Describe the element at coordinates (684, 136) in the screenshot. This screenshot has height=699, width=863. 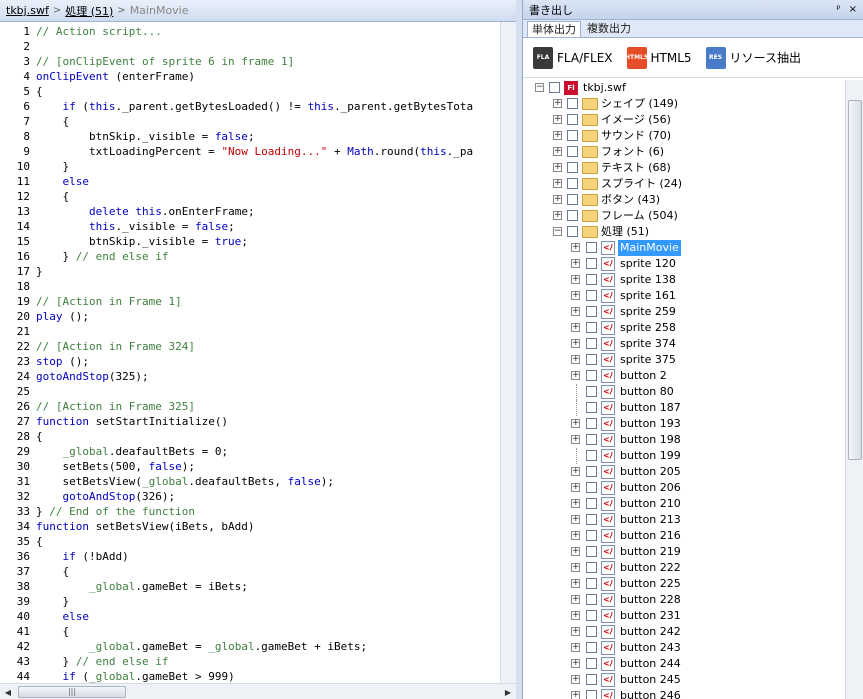
I see `tree-folder: + サウンド (70)` at that location.